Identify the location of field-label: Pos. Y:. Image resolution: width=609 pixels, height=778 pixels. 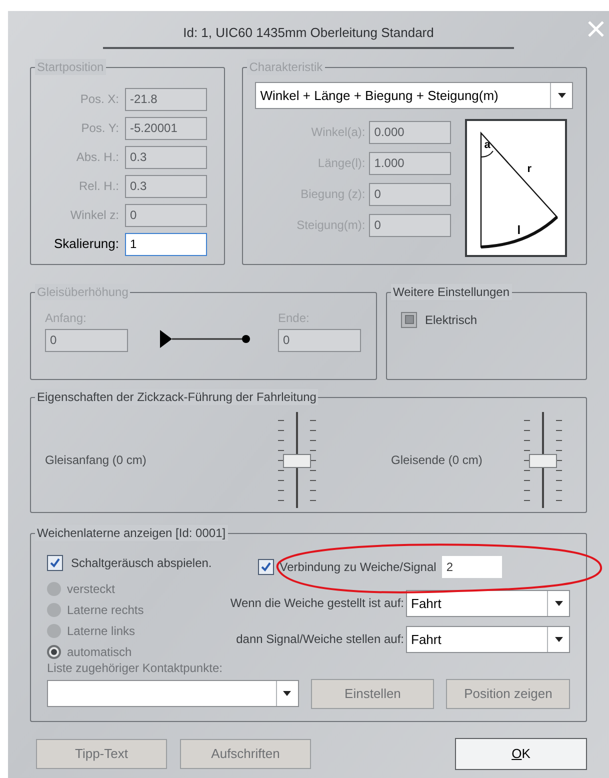
(99, 128).